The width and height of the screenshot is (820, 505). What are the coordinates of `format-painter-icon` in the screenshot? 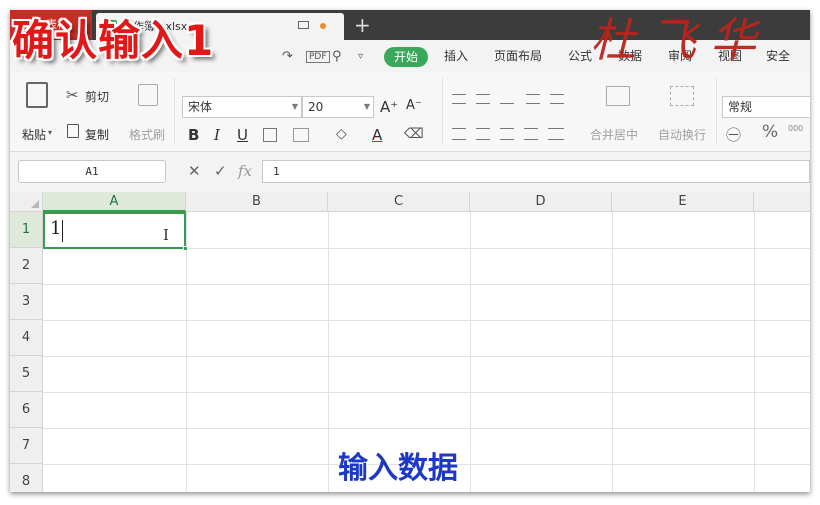 It's located at (148, 95).